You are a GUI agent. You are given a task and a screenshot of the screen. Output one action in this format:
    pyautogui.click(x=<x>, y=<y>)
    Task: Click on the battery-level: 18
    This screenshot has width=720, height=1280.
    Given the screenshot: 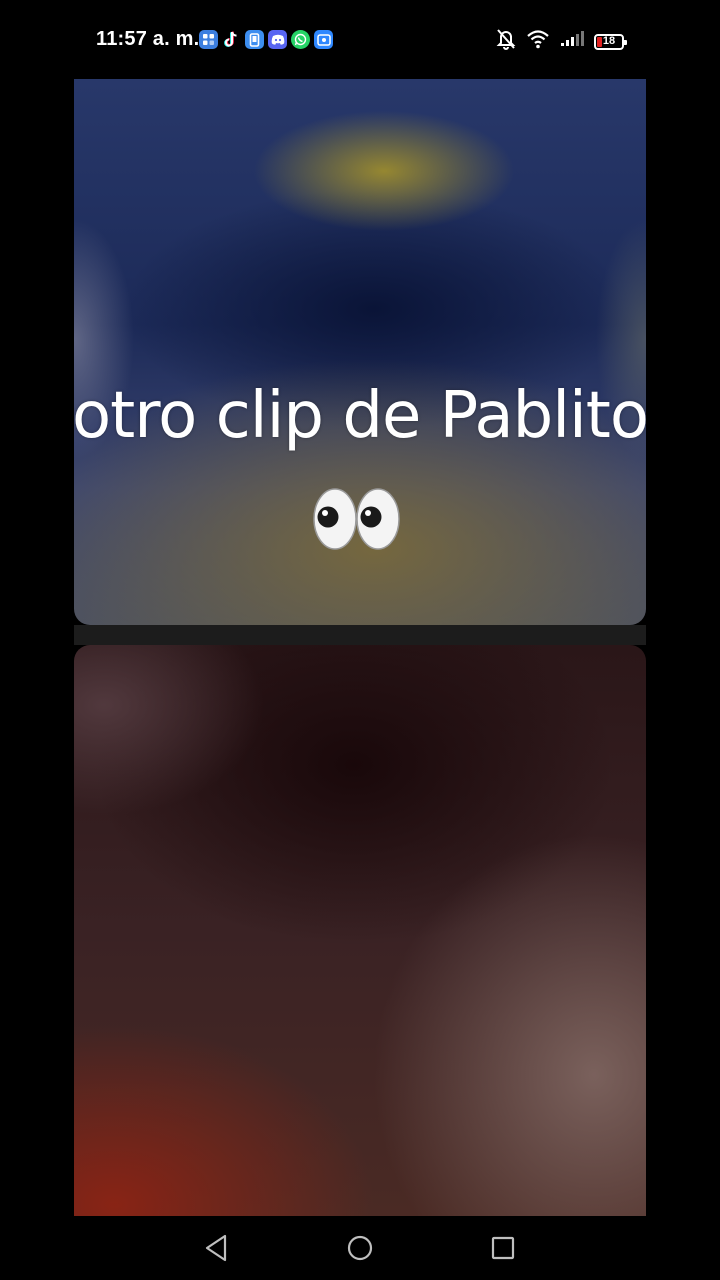 What is the action you would take?
    pyautogui.click(x=609, y=41)
    